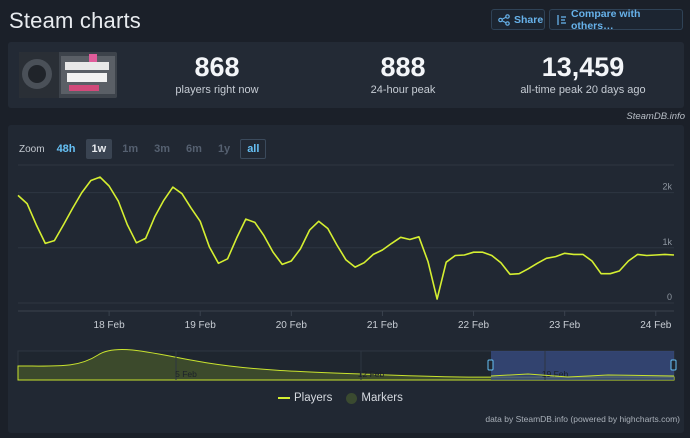 The width and height of the screenshot is (690, 438). Describe the element at coordinates (347, 365) in the screenshot. I see `navigator: 5 Feb 12 Feb 19 Feb` at that location.